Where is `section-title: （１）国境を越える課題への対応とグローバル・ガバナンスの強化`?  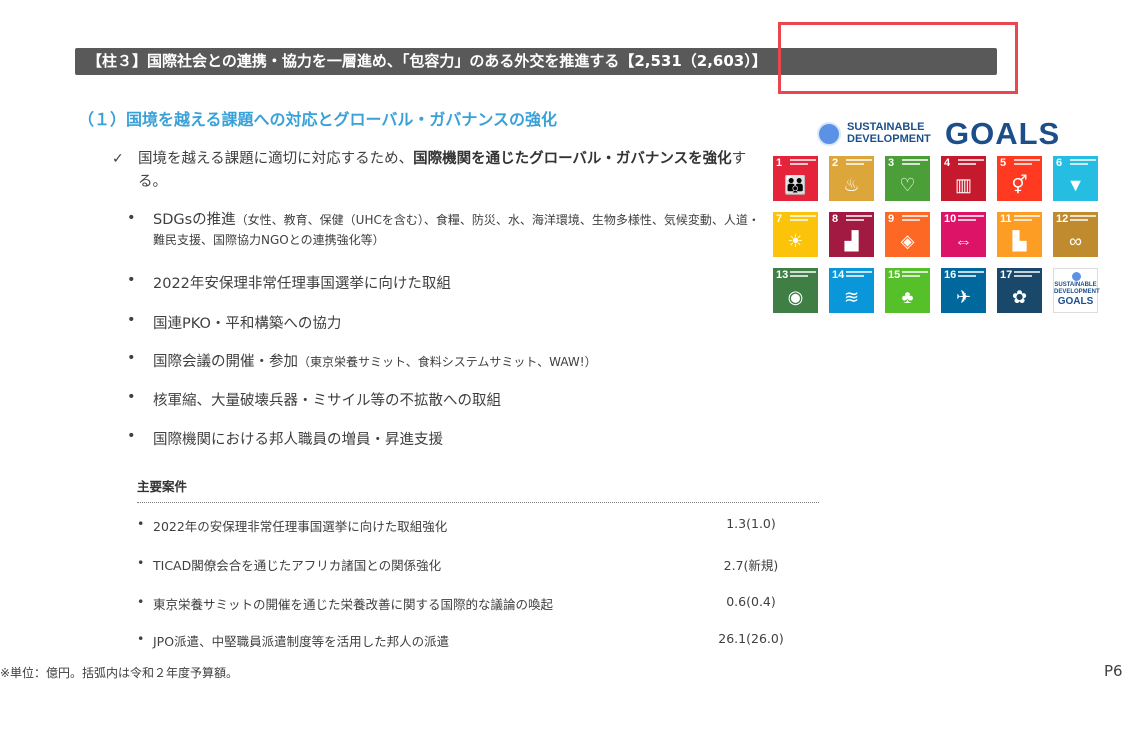
section-title: （１）国境を越える課題への対応とグローバル・ガバナンスの強化 is located at coordinates (318, 119).